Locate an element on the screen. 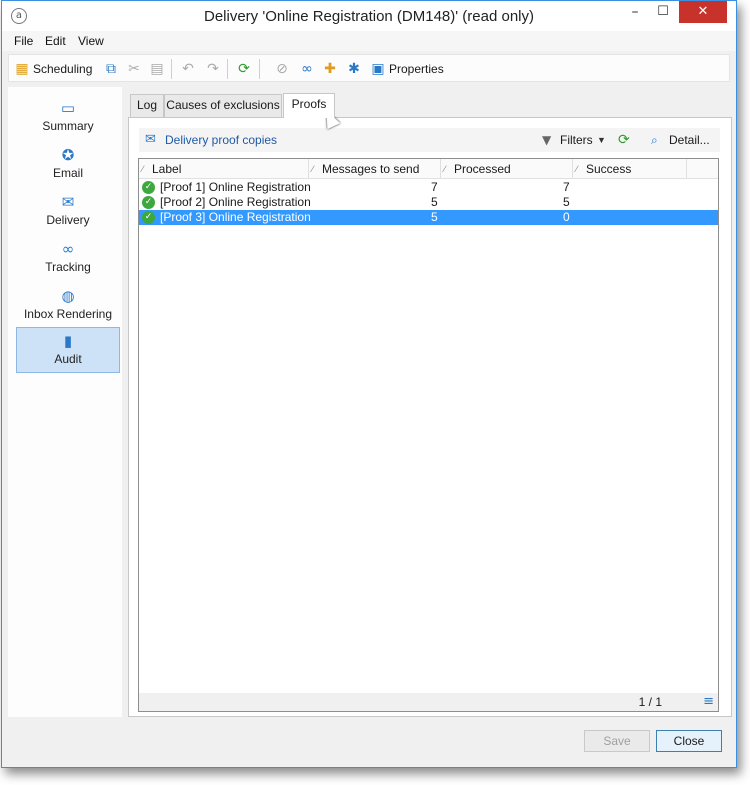 The image size is (750, 785). properties-button: Properties is located at coordinates (416, 69).